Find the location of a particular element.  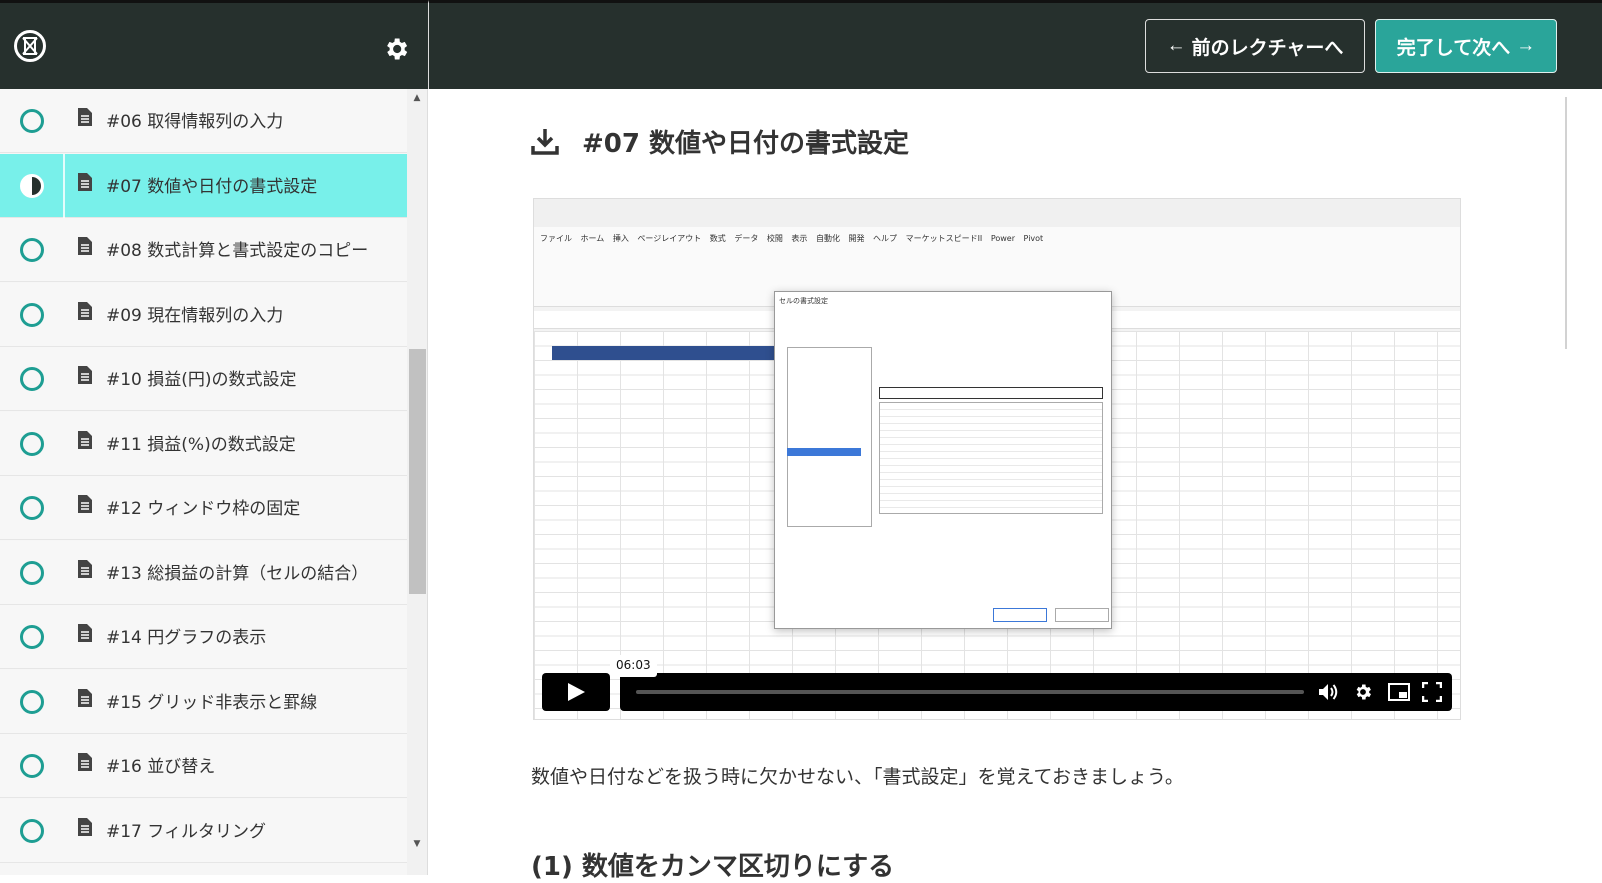

arrow-left-icon: ← is located at coordinates (1176, 45).